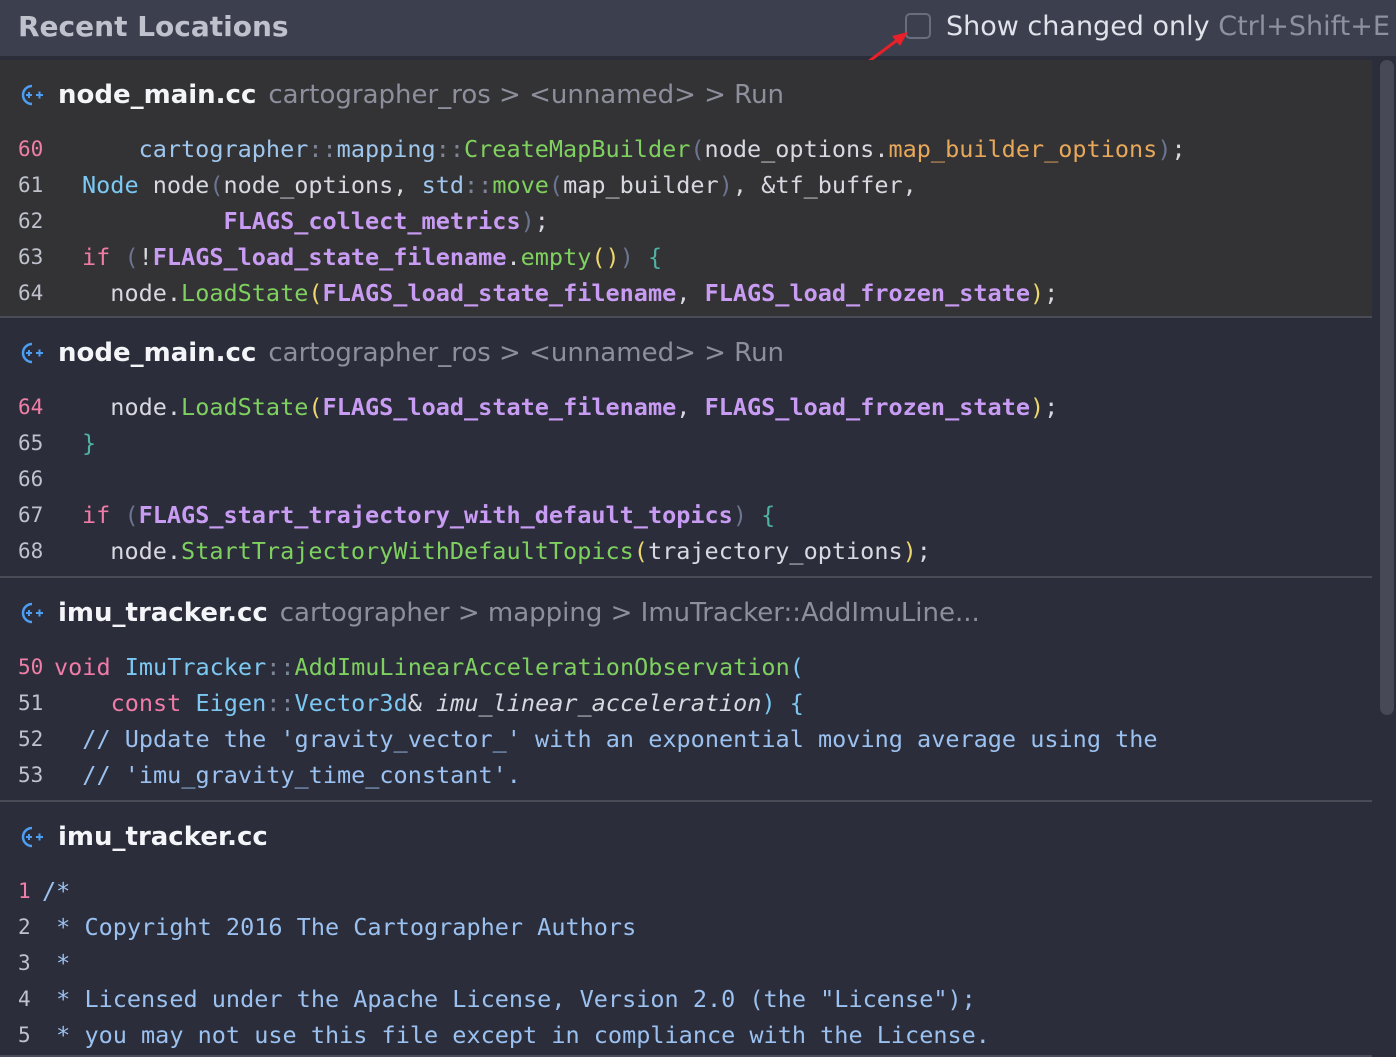 The width and height of the screenshot is (1396, 1057). I want to click on code-token: }, so click(89, 443).